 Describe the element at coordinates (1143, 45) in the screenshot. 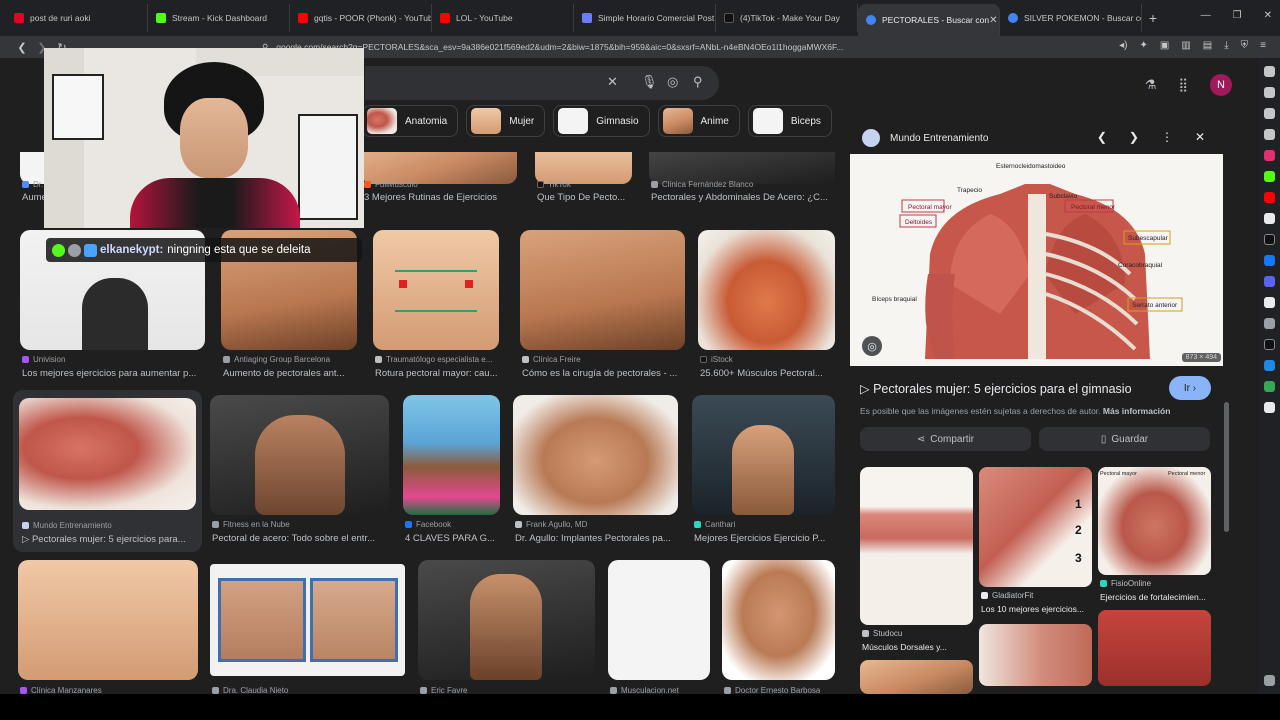

I see `extensions-icon: ✦` at that location.